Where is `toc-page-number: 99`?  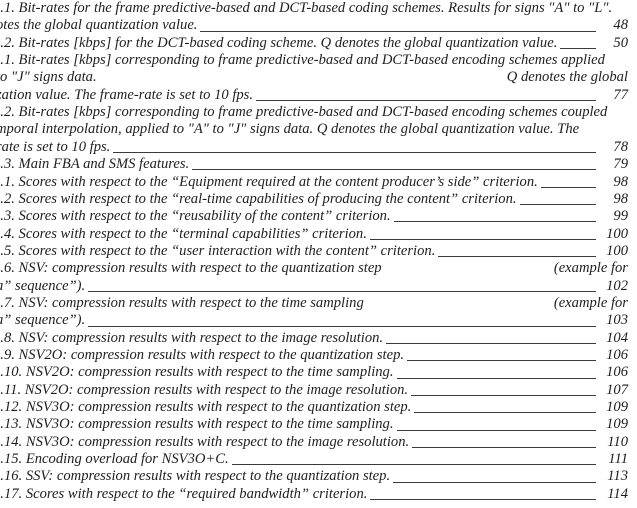 toc-page-number: 99 is located at coordinates (615, 216).